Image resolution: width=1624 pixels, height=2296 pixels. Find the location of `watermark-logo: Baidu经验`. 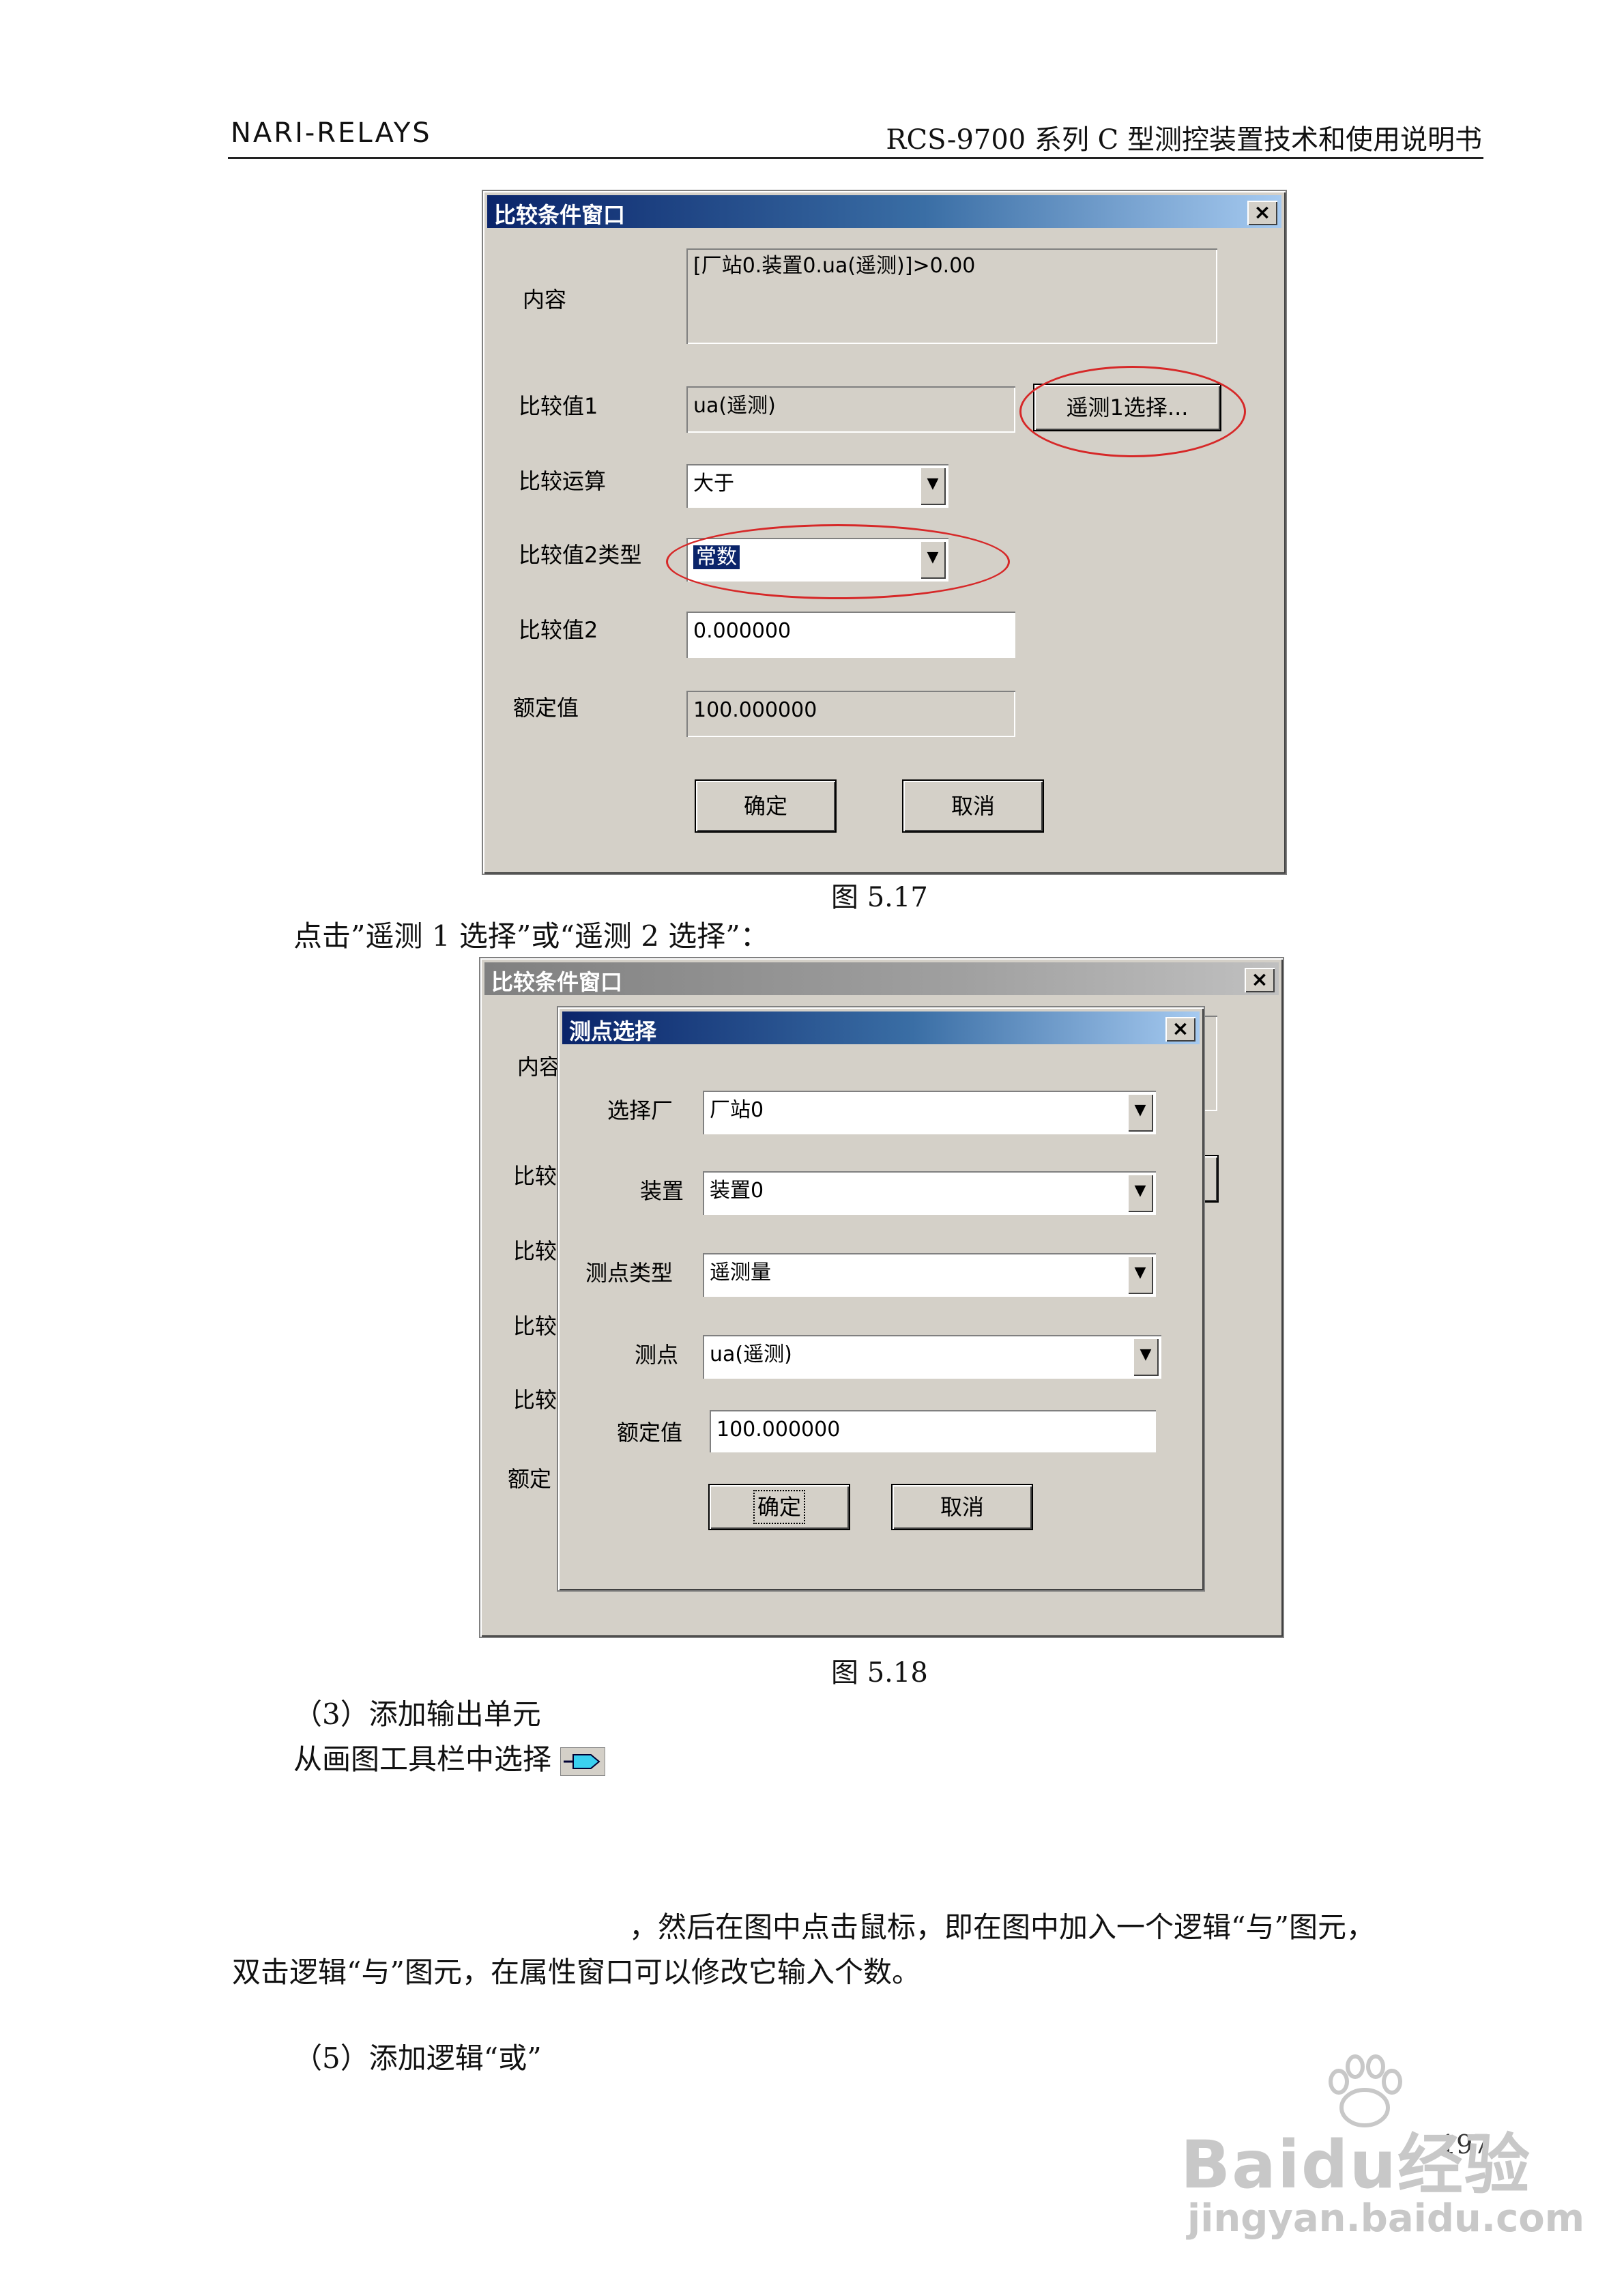

watermark-logo: Baidu经验 is located at coordinates (1355, 2165).